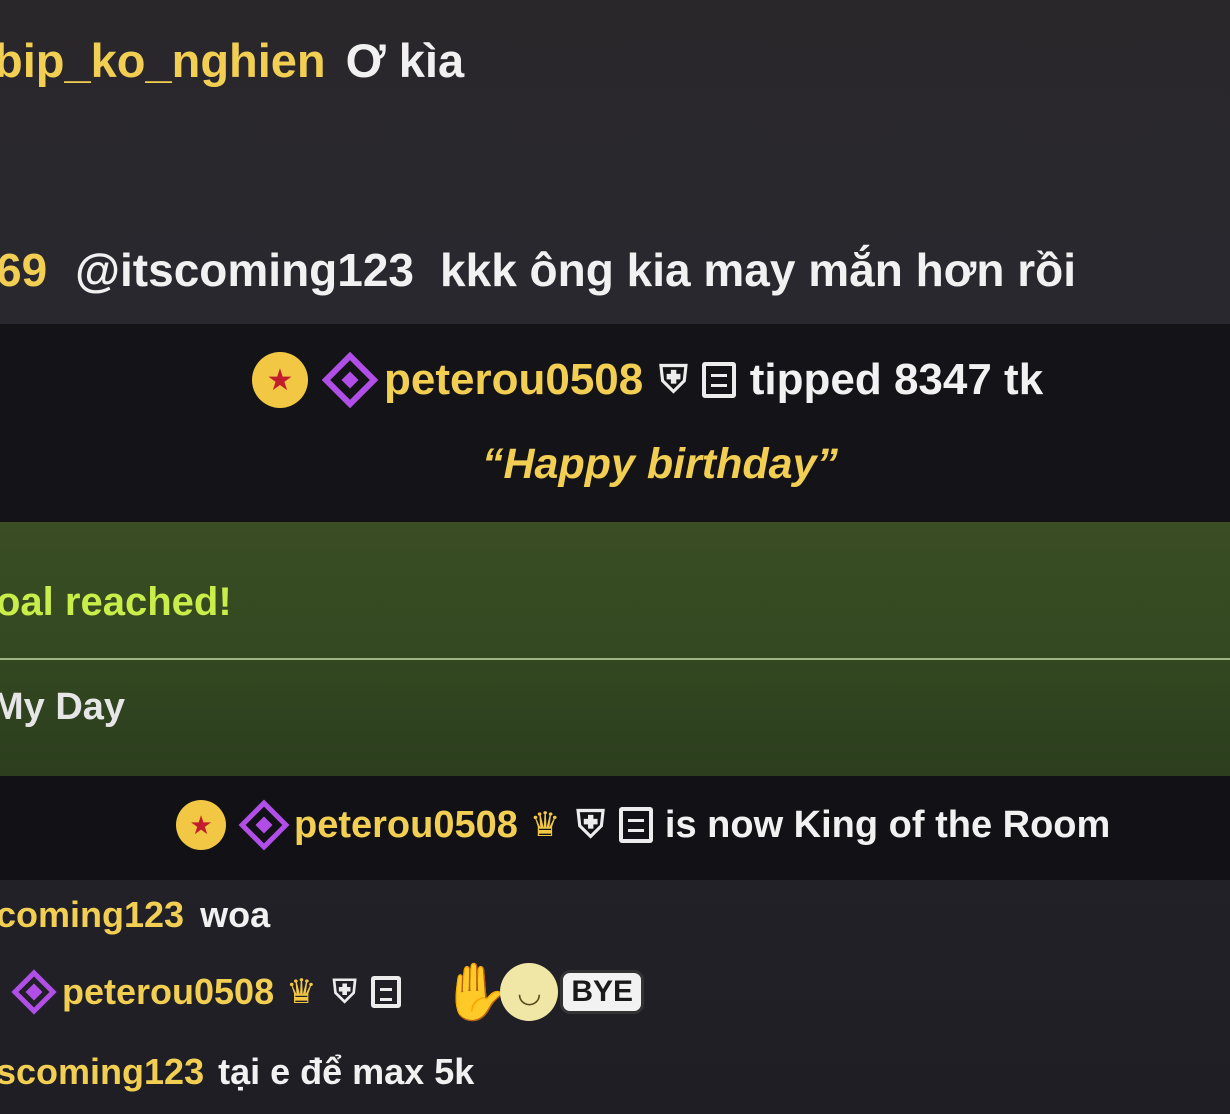 This screenshot has height=1114, width=1230. Describe the element at coordinates (163, 60) in the screenshot. I see `chat-username: bip_ko_nghien` at that location.